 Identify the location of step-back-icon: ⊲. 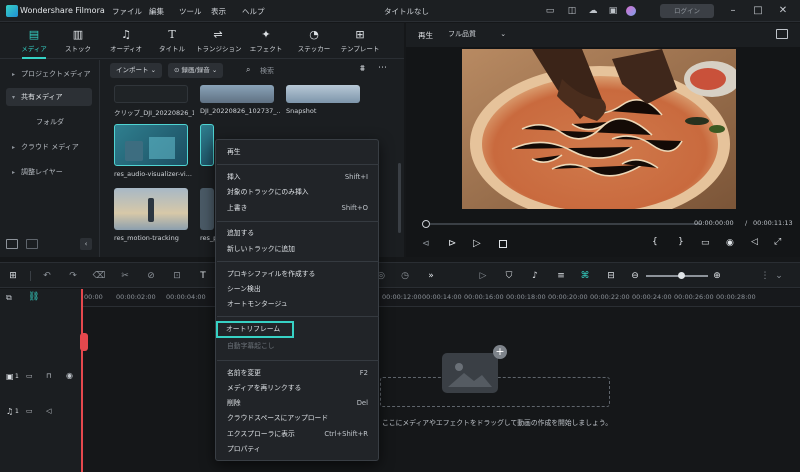
(426, 244).